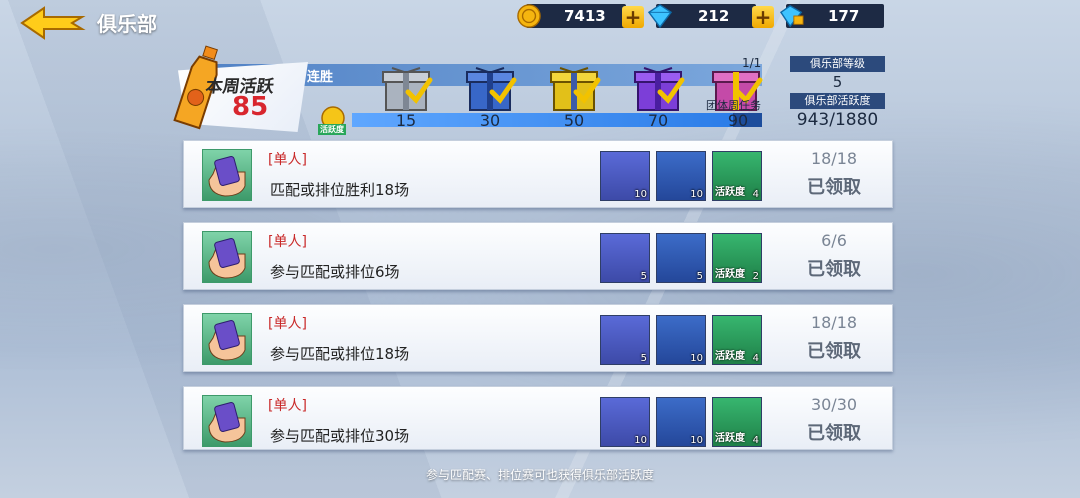 This screenshot has width=1080, height=498. I want to click on blue-diamond-value: 212, so click(714, 16).